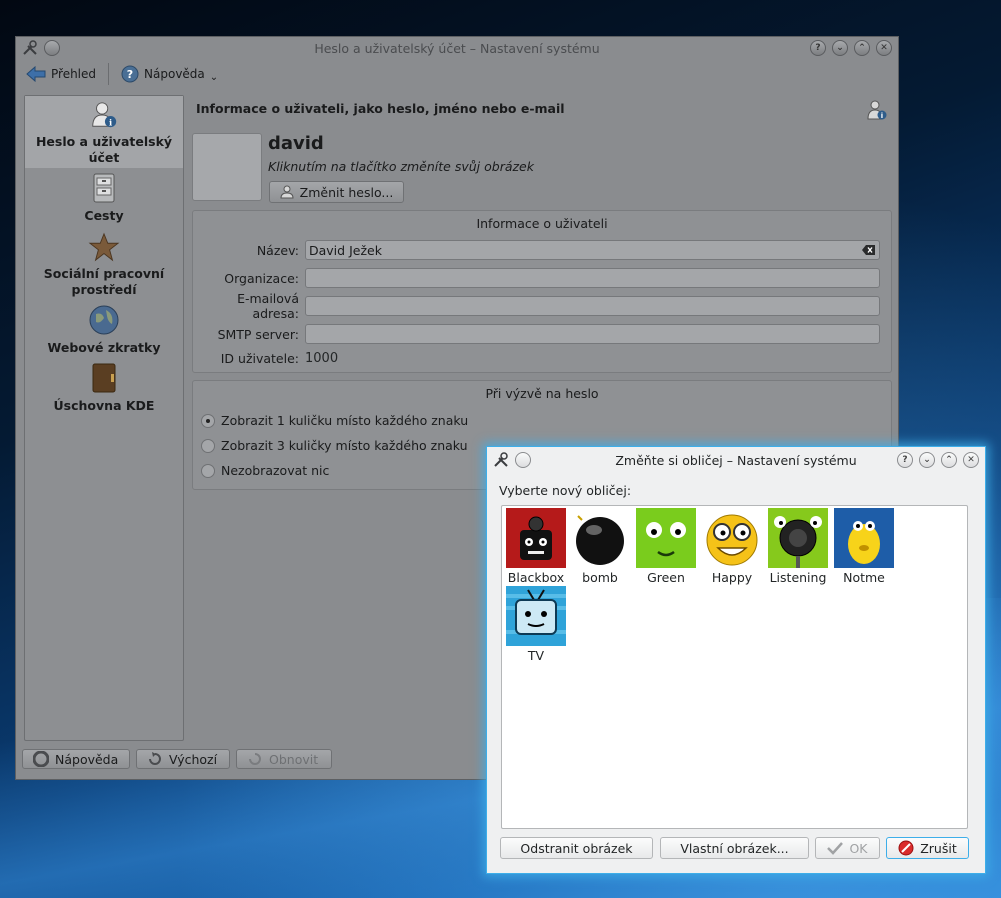 This screenshot has height=898, width=1001. Describe the element at coordinates (104, 247) in the screenshot. I see `star-icon` at that location.